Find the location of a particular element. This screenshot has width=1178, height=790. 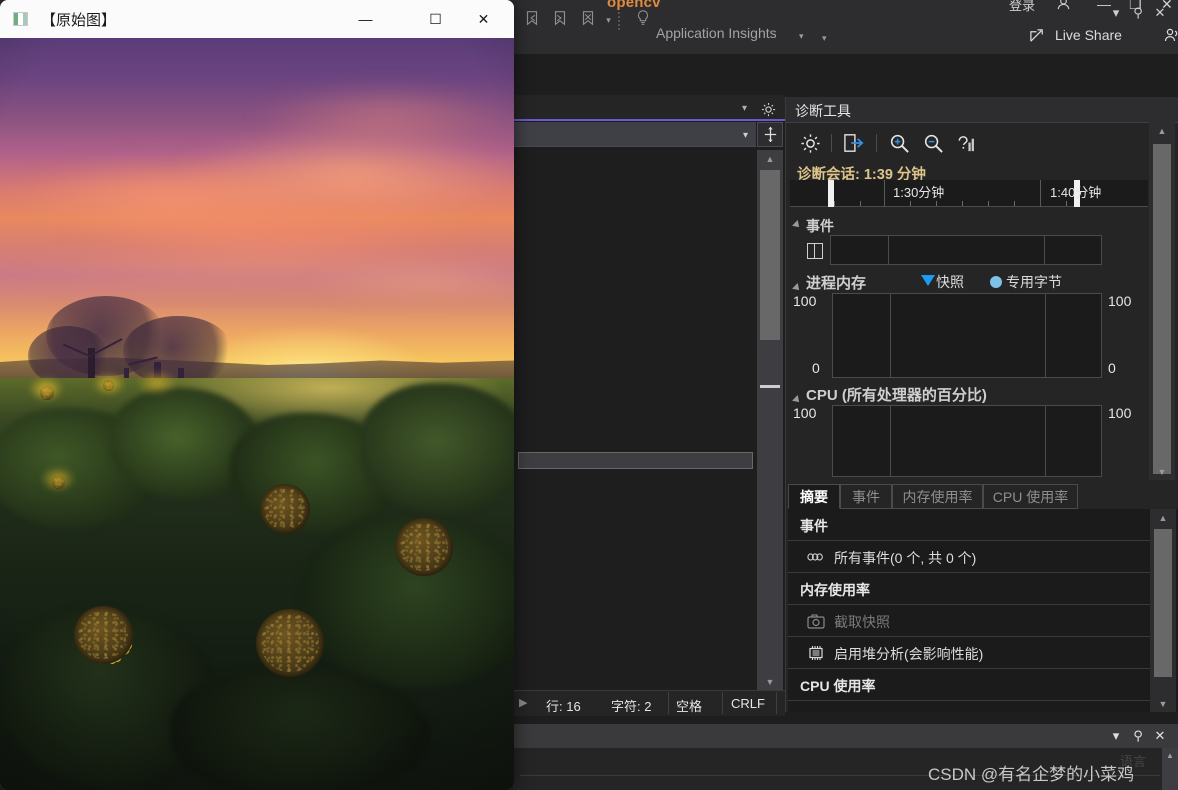

select-chart-icon is located at coordinates (966, 143).